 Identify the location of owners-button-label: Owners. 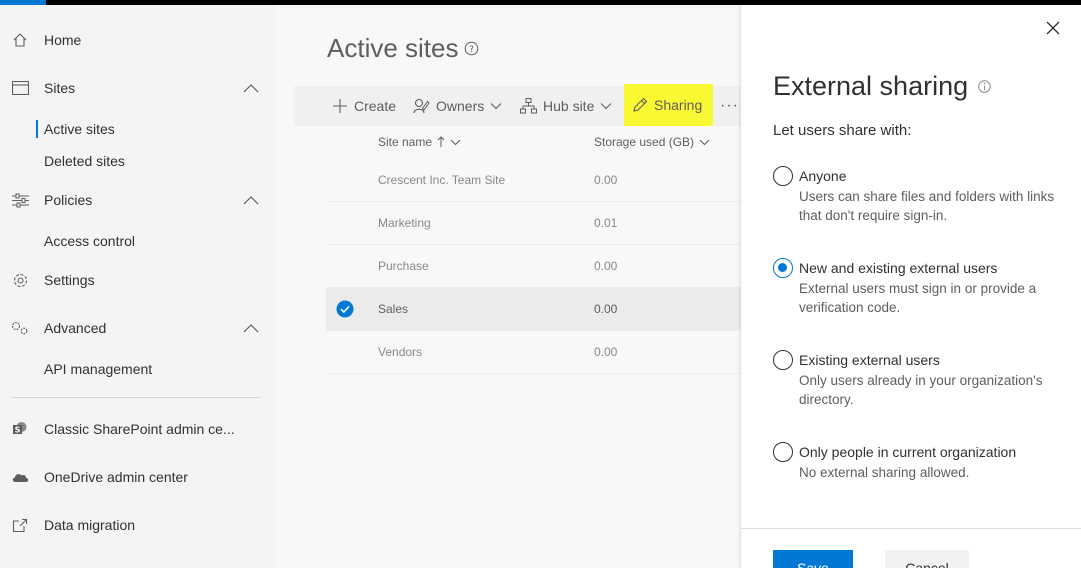
(460, 106).